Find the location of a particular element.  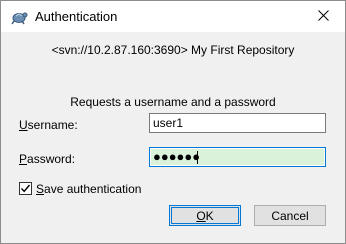

ok-label: OK is located at coordinates (204, 216).